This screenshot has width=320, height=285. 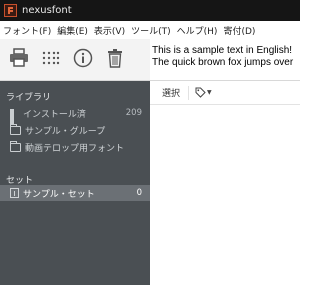 I want to click on tag-dropdown-button: ▼, so click(x=203, y=92).